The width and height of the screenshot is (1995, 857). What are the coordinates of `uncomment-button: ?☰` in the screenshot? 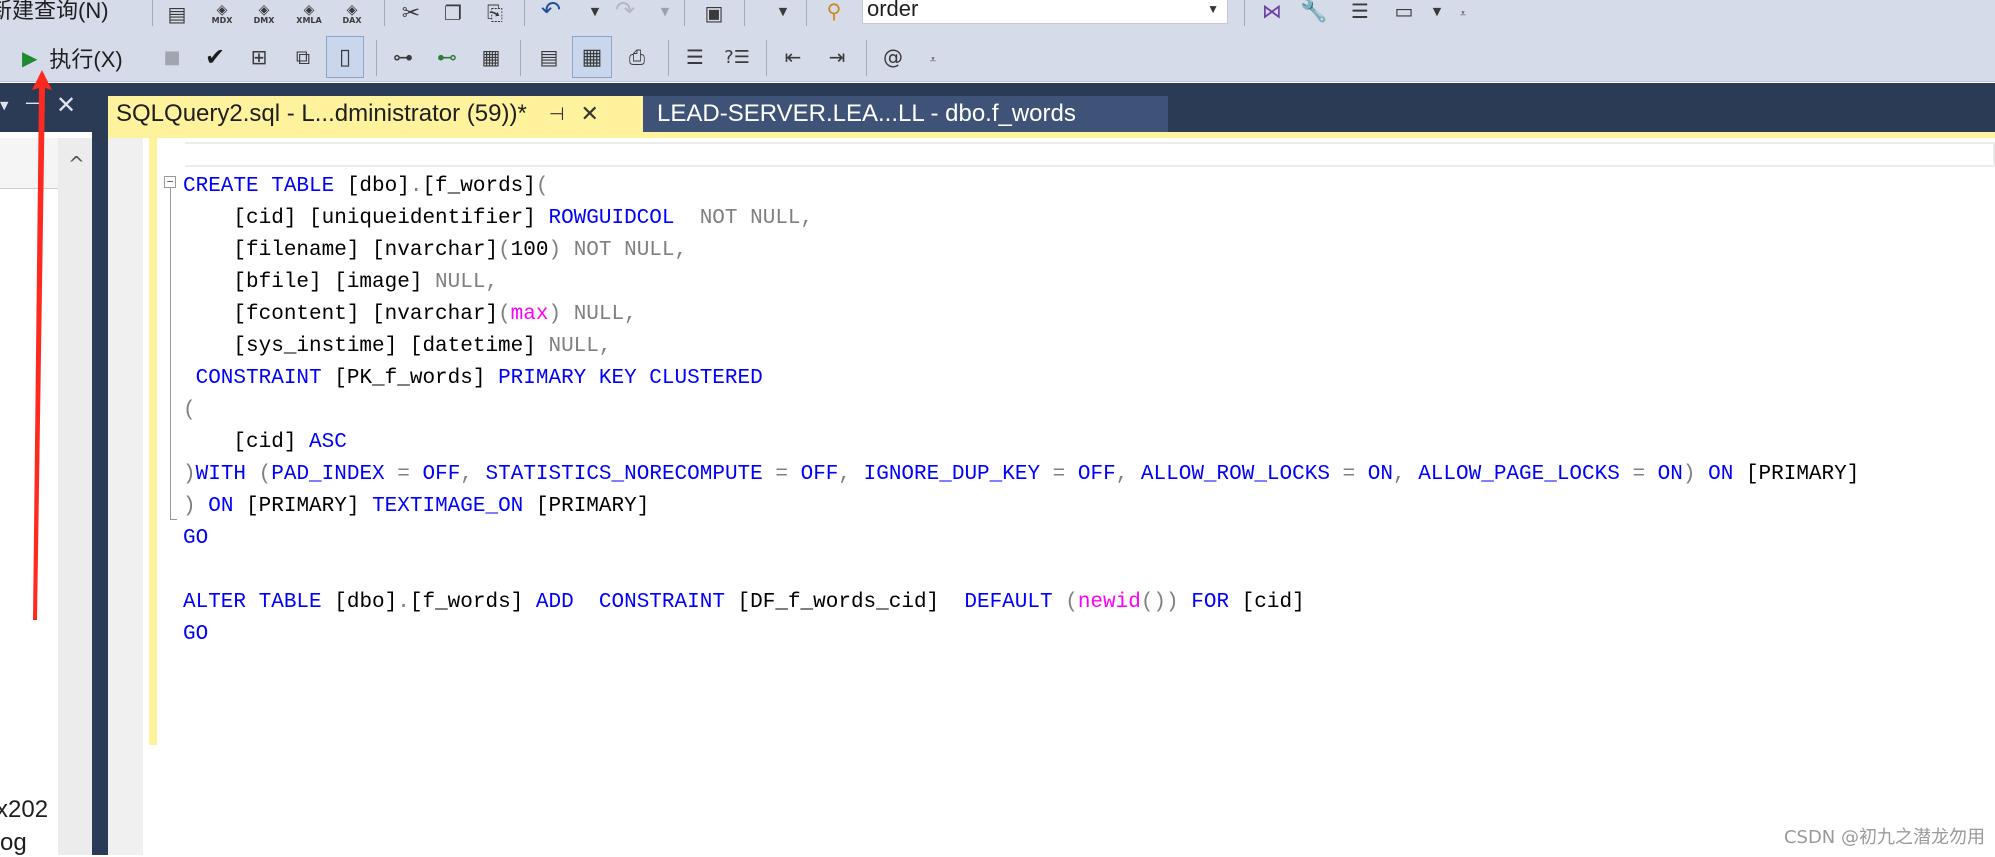 It's located at (737, 57).